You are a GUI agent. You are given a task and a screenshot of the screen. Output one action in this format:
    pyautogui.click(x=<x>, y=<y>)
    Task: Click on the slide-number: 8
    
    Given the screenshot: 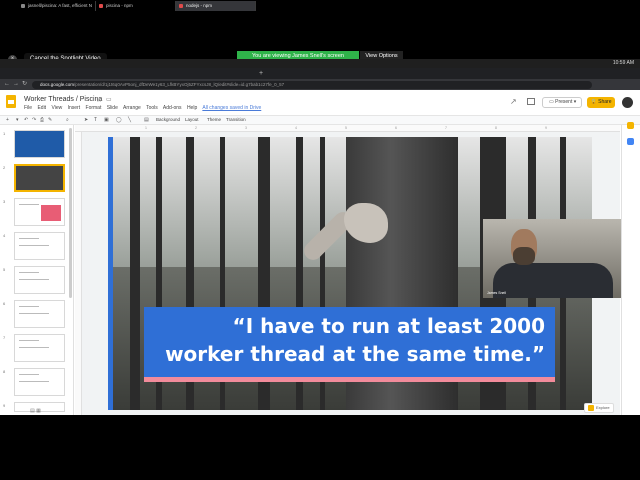 What is the action you would take?
    pyautogui.click(x=4, y=371)
    